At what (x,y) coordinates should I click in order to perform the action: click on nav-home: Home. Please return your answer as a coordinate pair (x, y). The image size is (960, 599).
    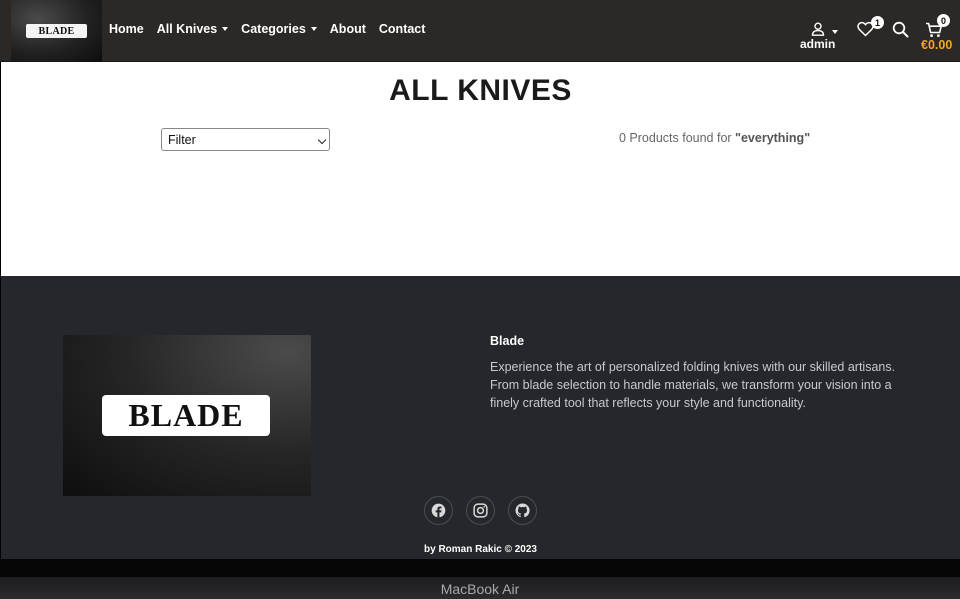
    Looking at the image, I should click on (126, 29).